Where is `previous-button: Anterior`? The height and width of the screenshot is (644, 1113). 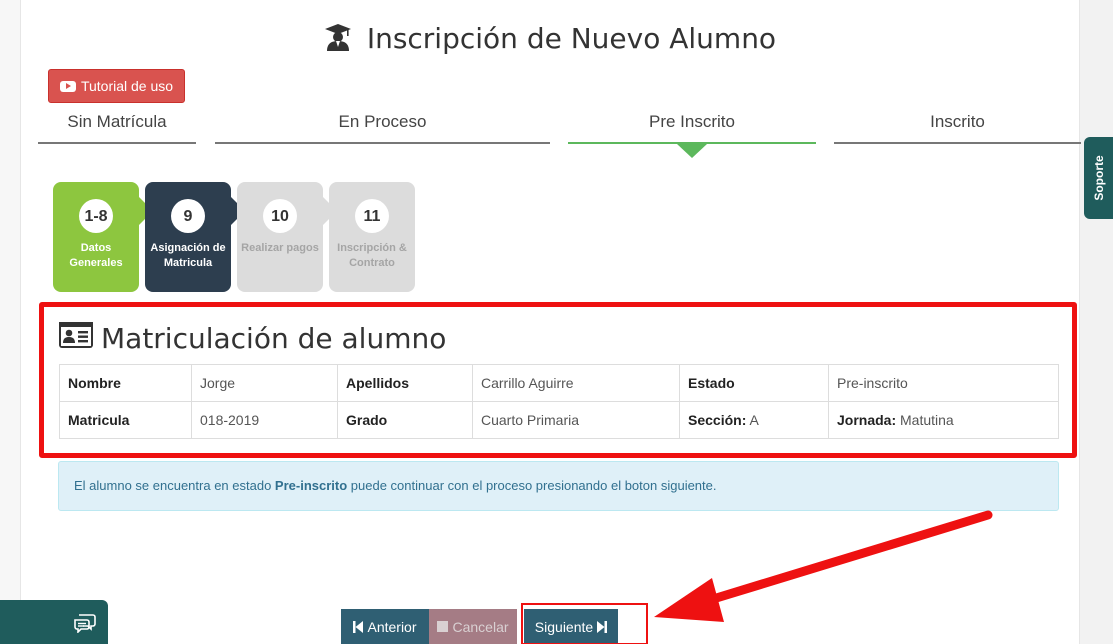
previous-button: Anterior is located at coordinates (385, 626).